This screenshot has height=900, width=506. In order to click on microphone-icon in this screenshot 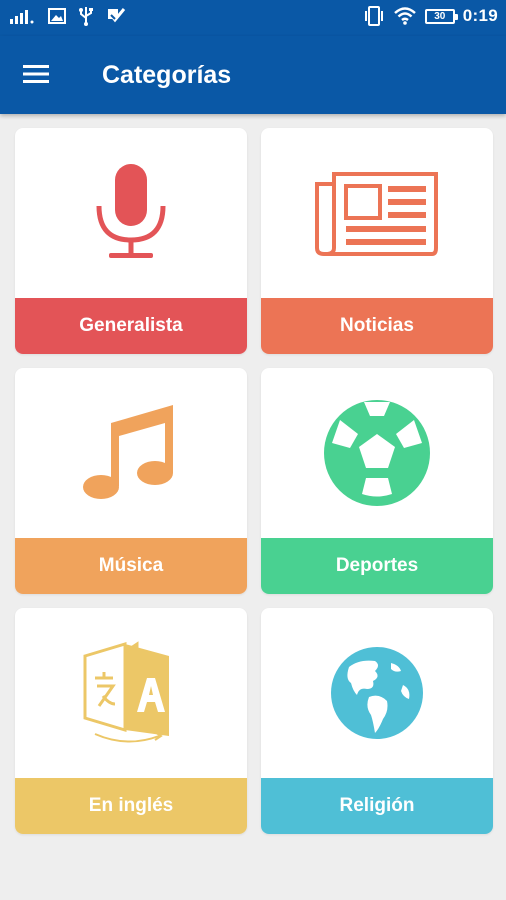, I will do `click(131, 211)`.